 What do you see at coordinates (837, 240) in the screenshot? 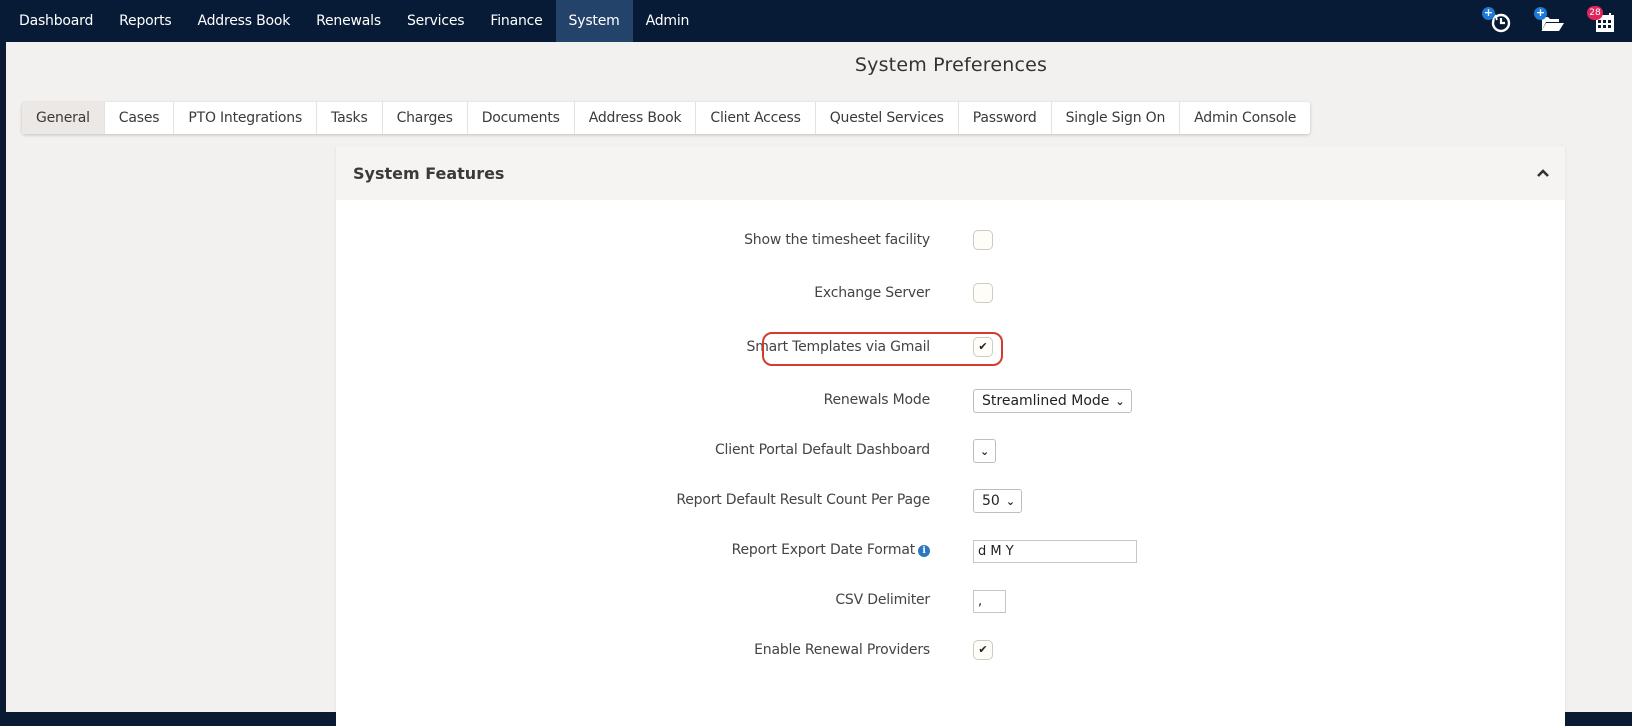
I see `timesheet-label: Show the timesheet facility` at bounding box center [837, 240].